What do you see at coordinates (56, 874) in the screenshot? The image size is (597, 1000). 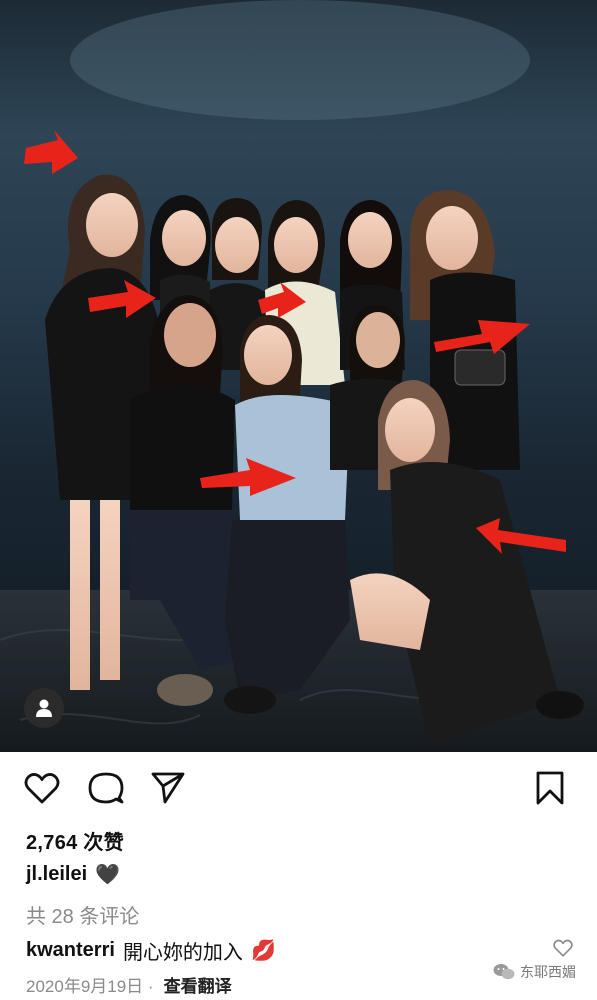 I see `owner-username: jl.leilei` at bounding box center [56, 874].